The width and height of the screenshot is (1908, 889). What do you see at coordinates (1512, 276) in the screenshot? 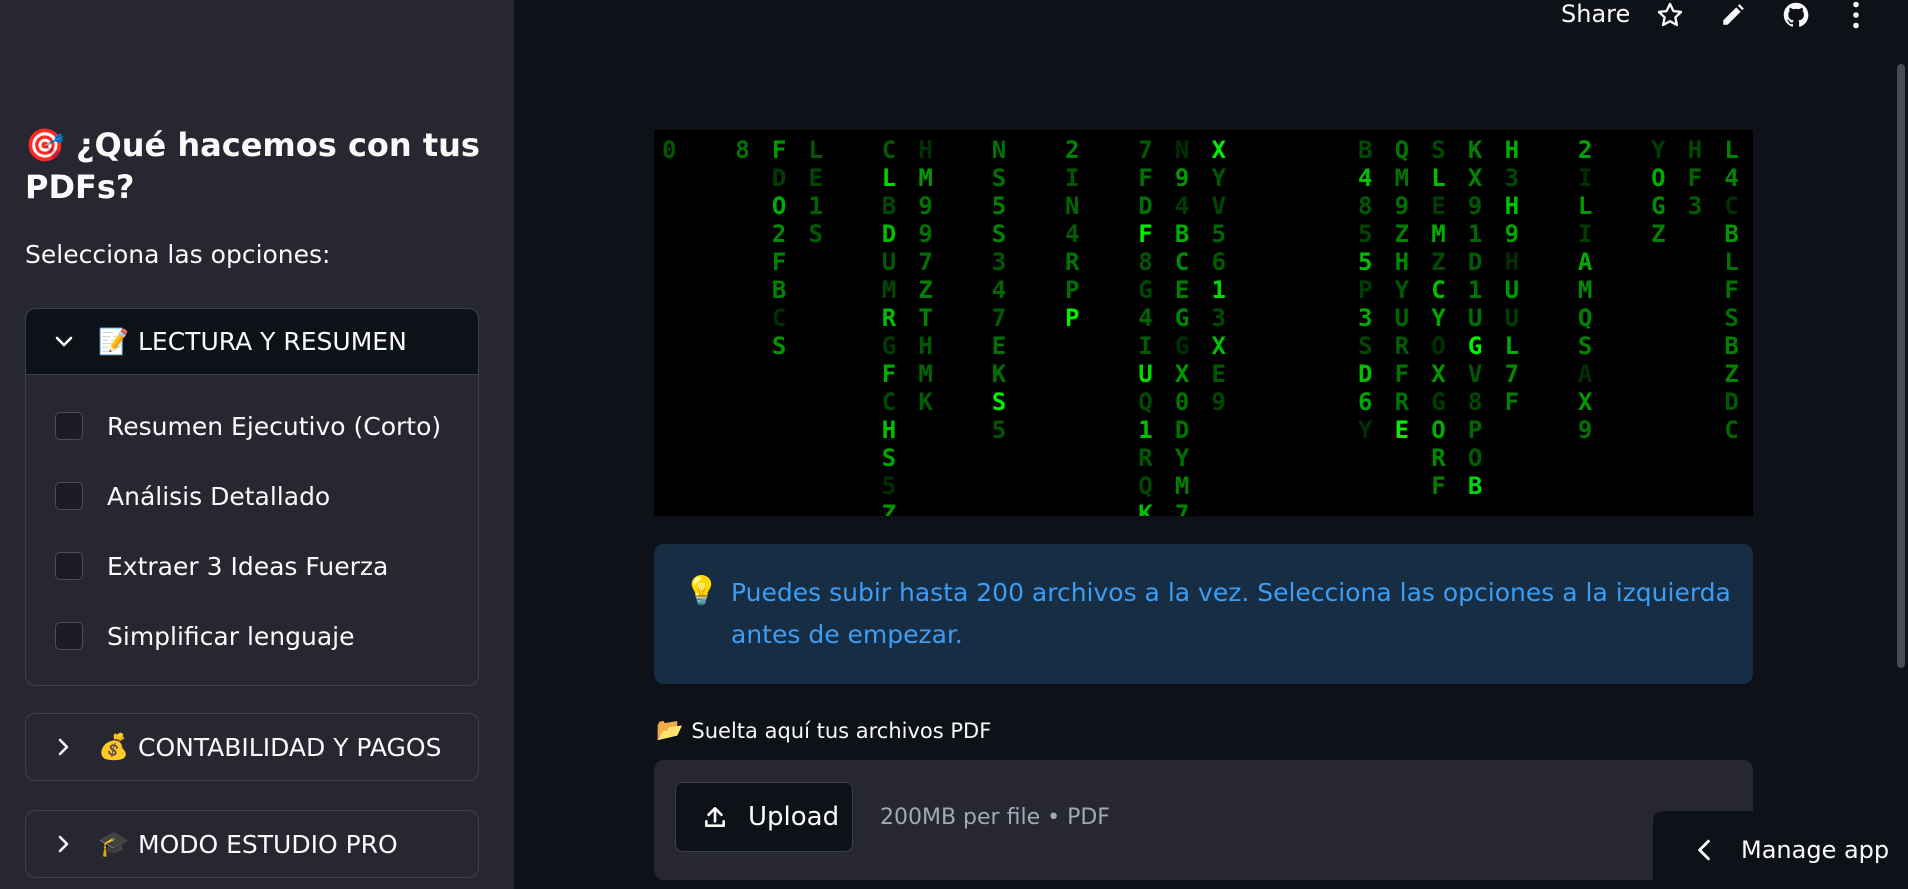
I see `matrix-column: H3H9HUUL7F` at bounding box center [1512, 276].